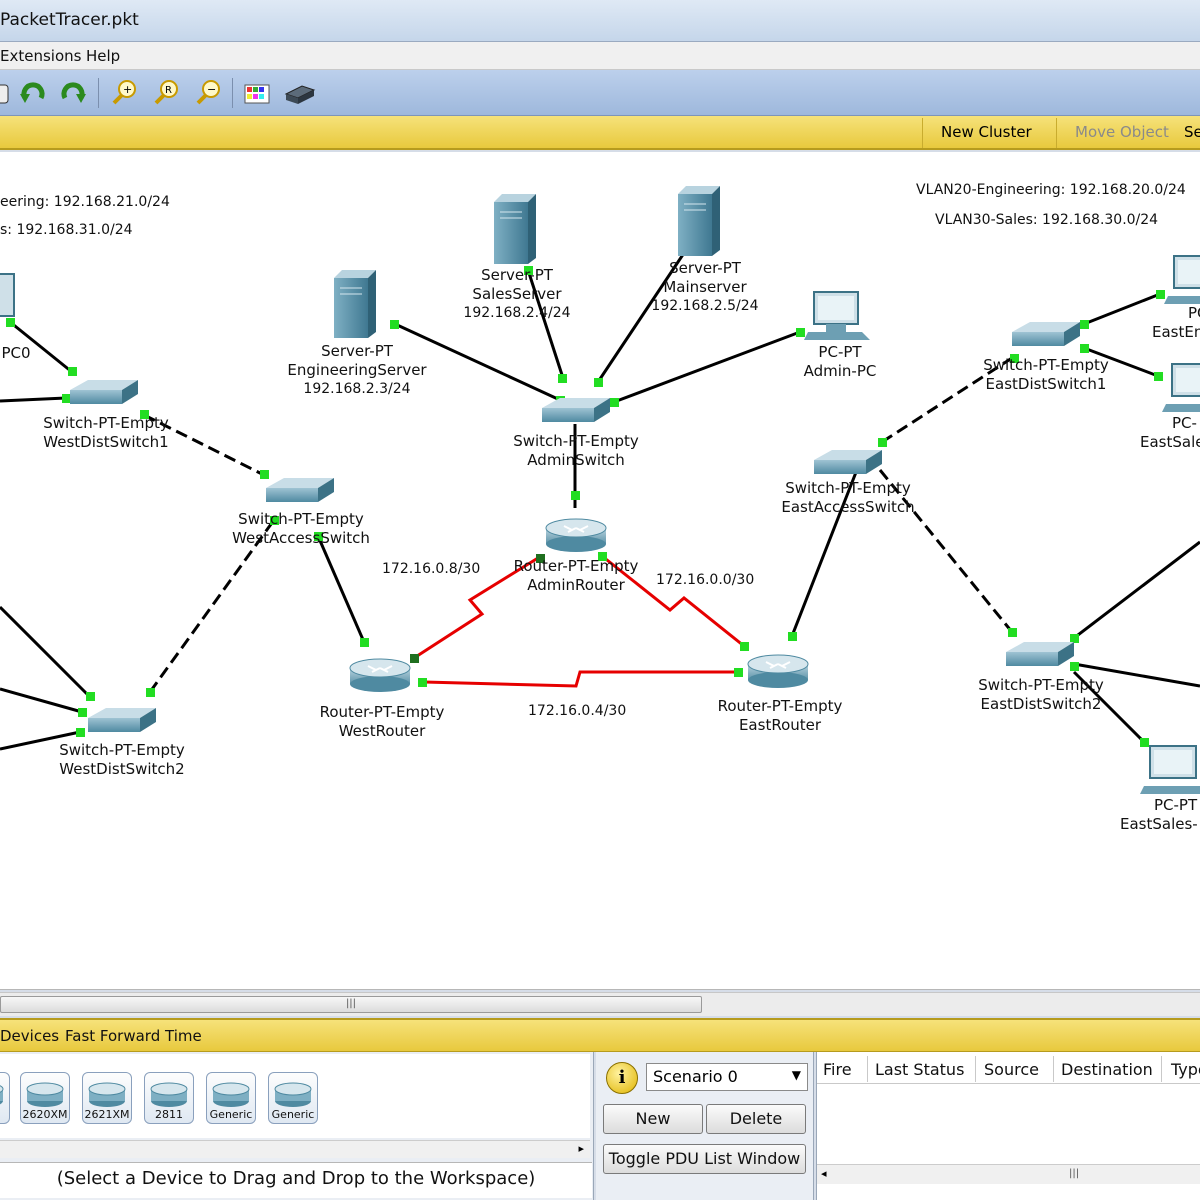 The image size is (1200, 1200). What do you see at coordinates (705, 580) in the screenshot?
I see `network-label: 172.16.0.0/30` at bounding box center [705, 580].